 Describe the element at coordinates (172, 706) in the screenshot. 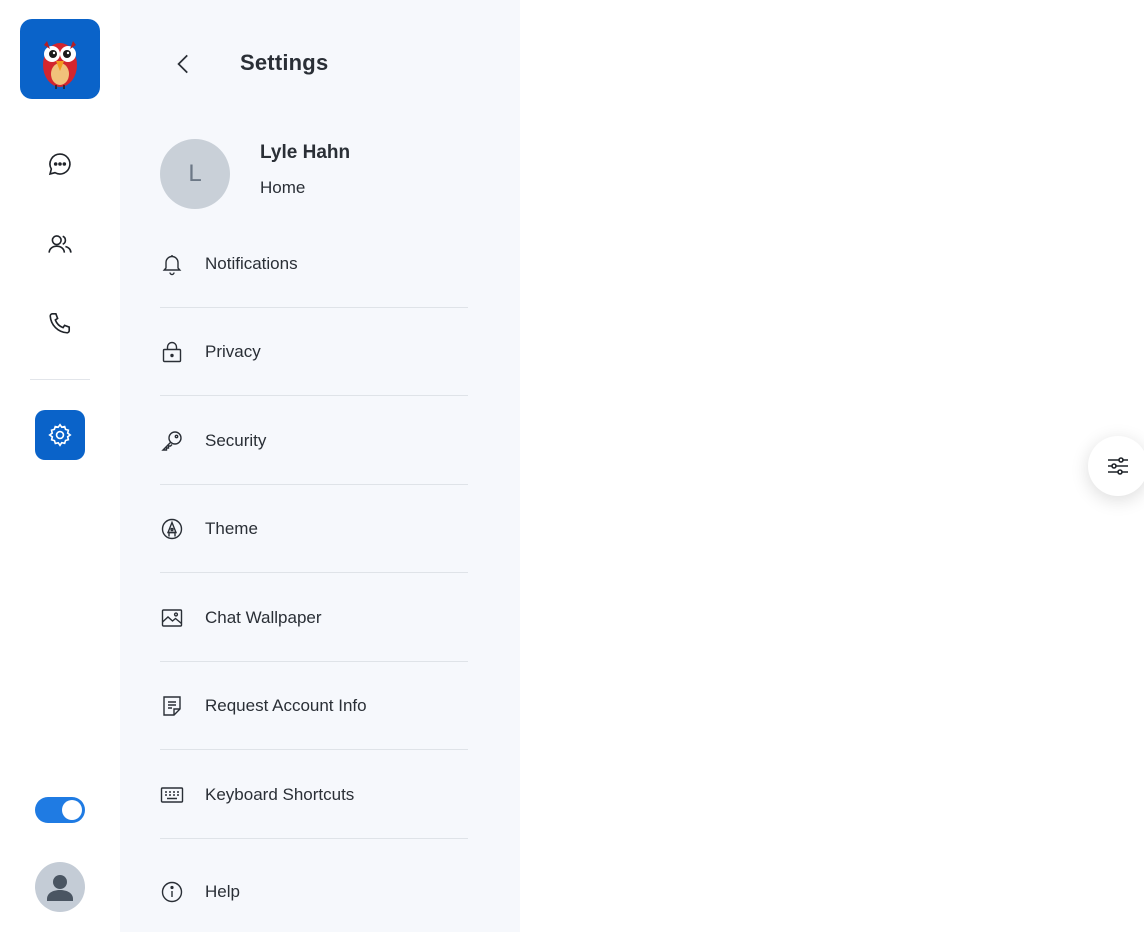

I see `document-icon` at that location.